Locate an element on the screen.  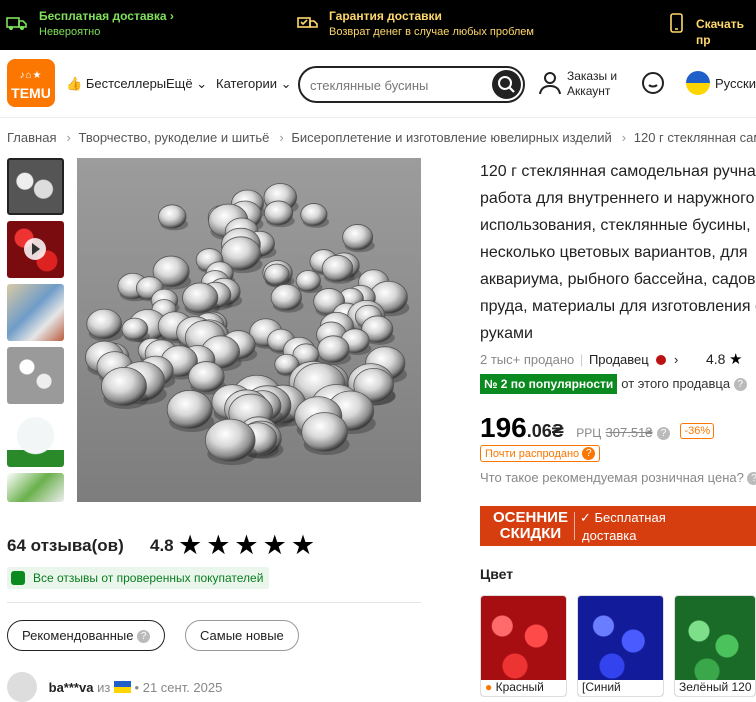
color-swatch-green: Зелёный 120 is located at coordinates (715, 646).